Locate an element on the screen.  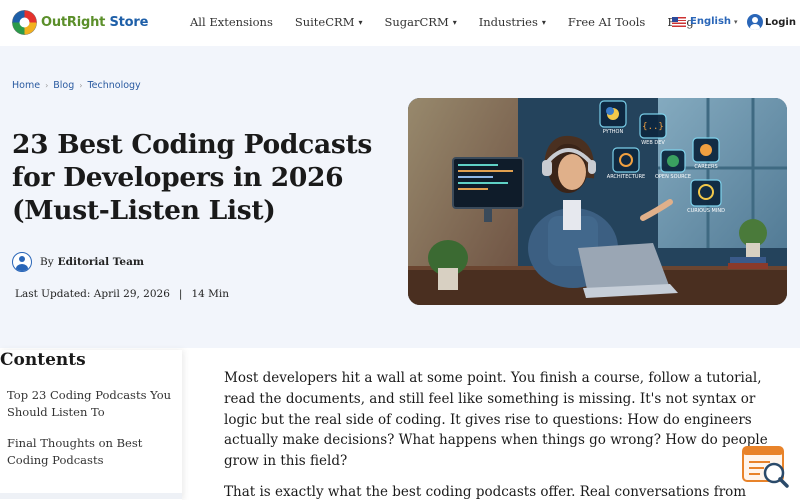
document-search-icon is located at coordinates (765, 467).